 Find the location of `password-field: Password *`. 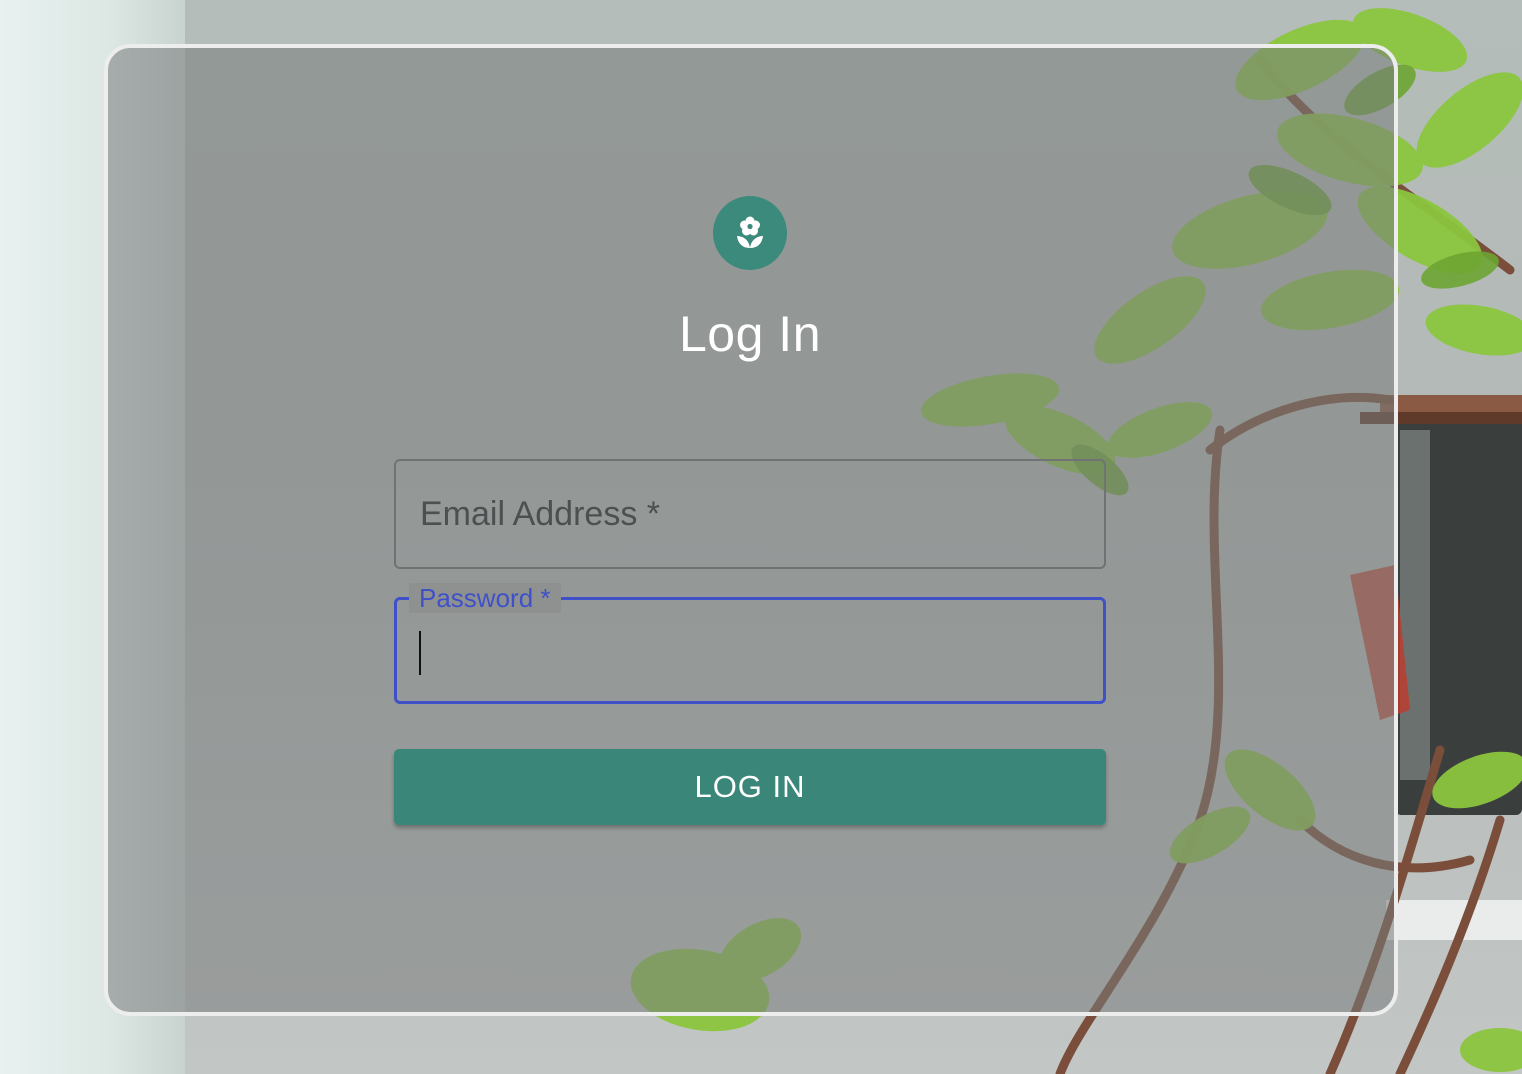

password-field: Password * is located at coordinates (750, 643).